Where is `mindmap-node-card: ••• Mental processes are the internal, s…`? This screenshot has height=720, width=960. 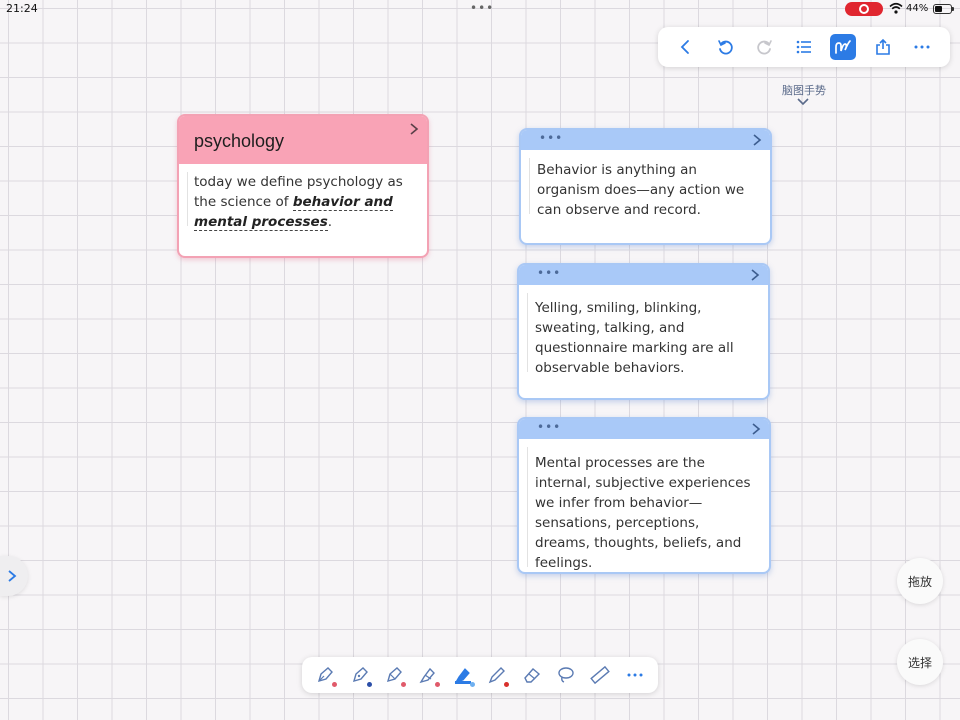
mindmap-node-card: ••• Mental processes are the internal, s… is located at coordinates (644, 495).